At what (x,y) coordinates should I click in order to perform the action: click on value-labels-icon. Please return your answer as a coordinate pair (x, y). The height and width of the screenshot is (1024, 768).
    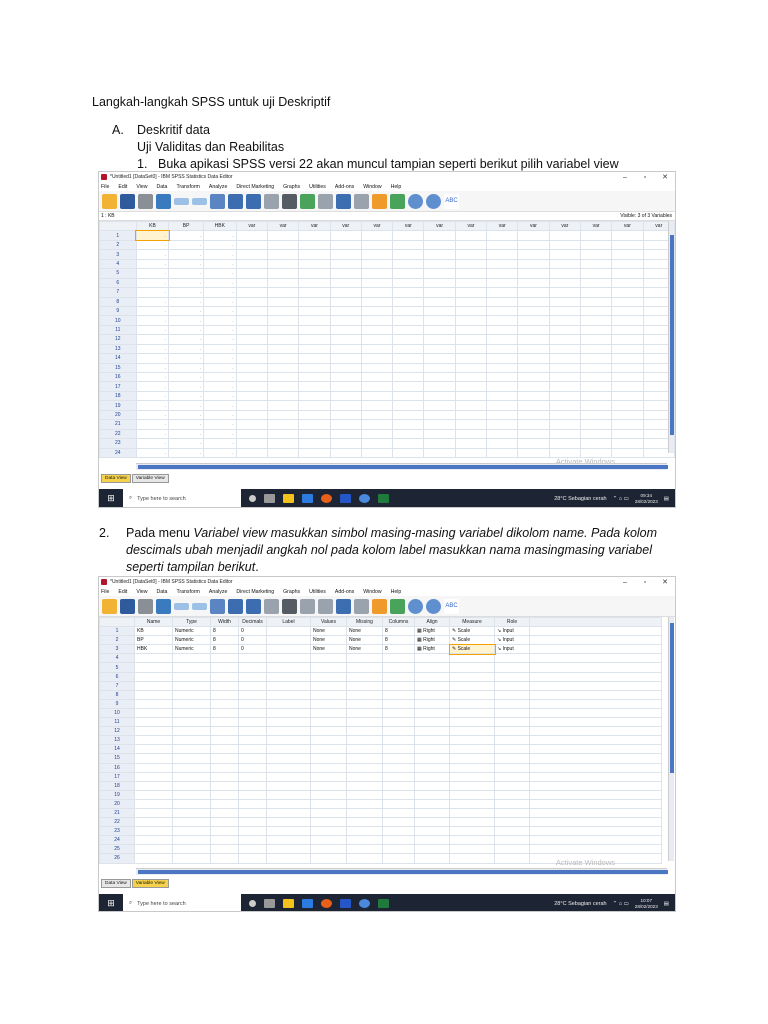
    Looking at the image, I should click on (397, 606).